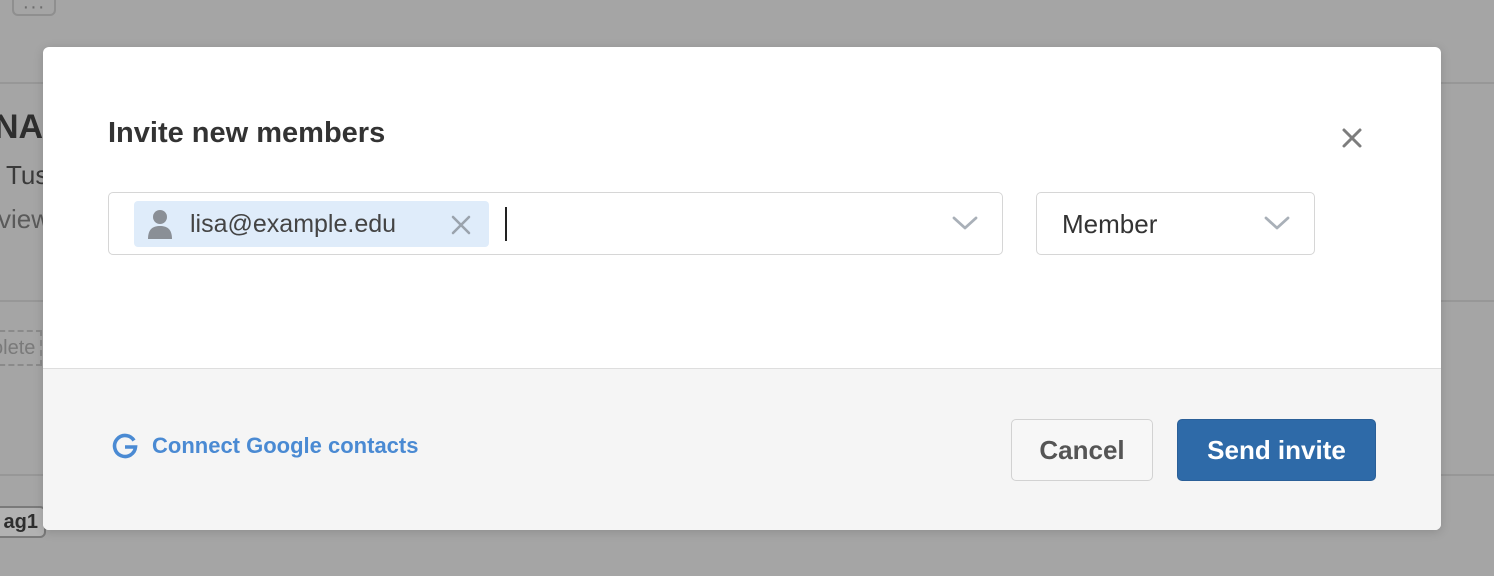 The width and height of the screenshot is (1494, 576). Describe the element at coordinates (506, 224) in the screenshot. I see `text-cursor` at that location.